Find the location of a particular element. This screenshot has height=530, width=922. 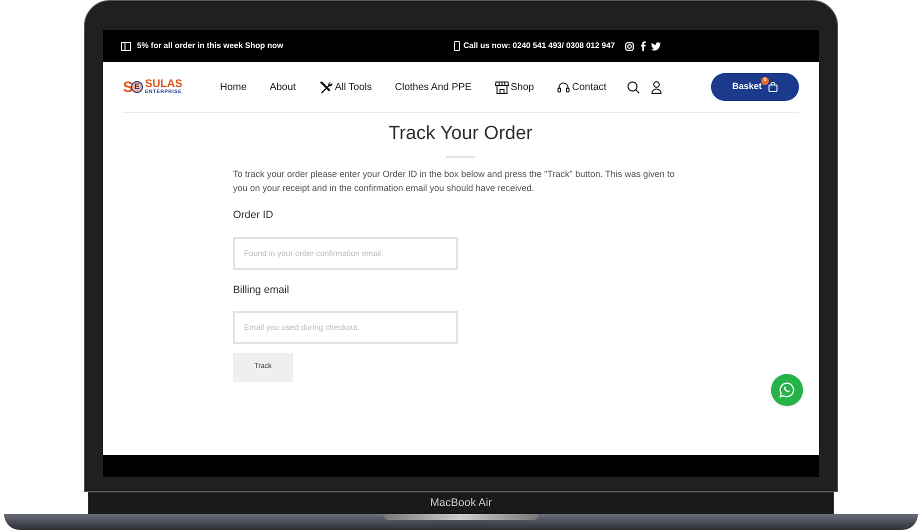

promo-text: 5% for all order in this week Shop now is located at coordinates (210, 46).